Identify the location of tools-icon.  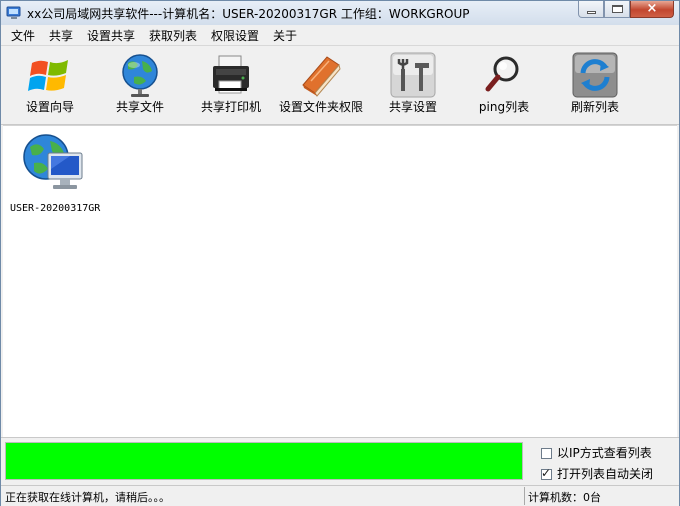
(413, 75).